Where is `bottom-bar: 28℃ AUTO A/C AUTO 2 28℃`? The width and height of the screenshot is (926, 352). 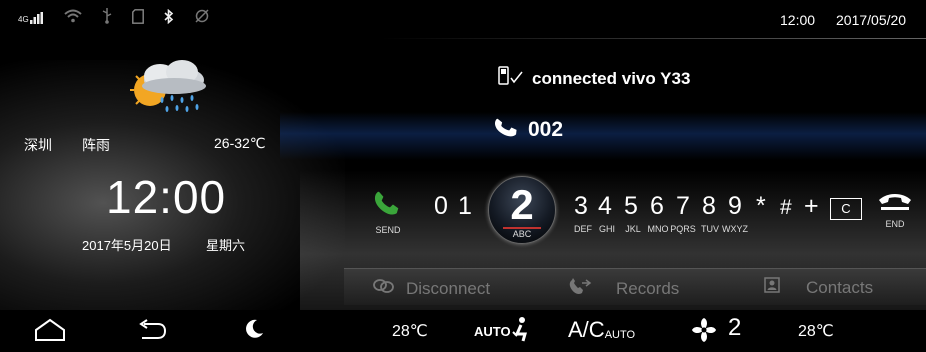 bottom-bar: 28℃ AUTO A/C AUTO 2 28℃ is located at coordinates (463, 331).